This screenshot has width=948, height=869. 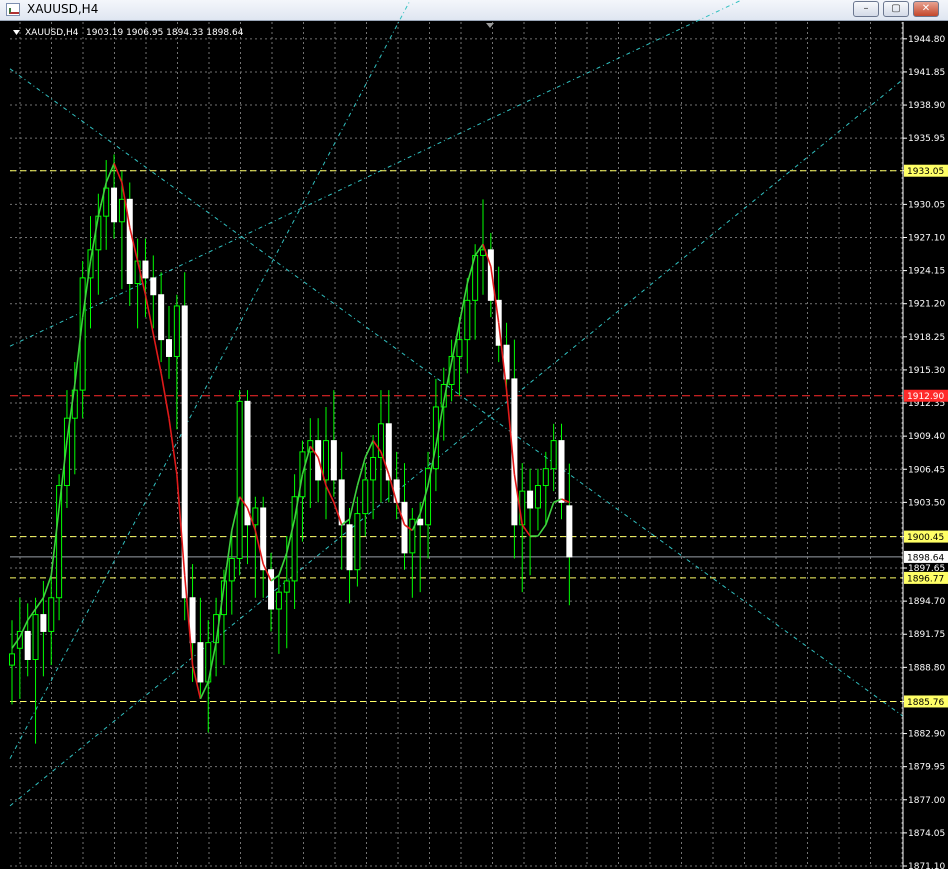 What do you see at coordinates (926, 437) in the screenshot?
I see `price-tick-label: 1909.40` at bounding box center [926, 437].